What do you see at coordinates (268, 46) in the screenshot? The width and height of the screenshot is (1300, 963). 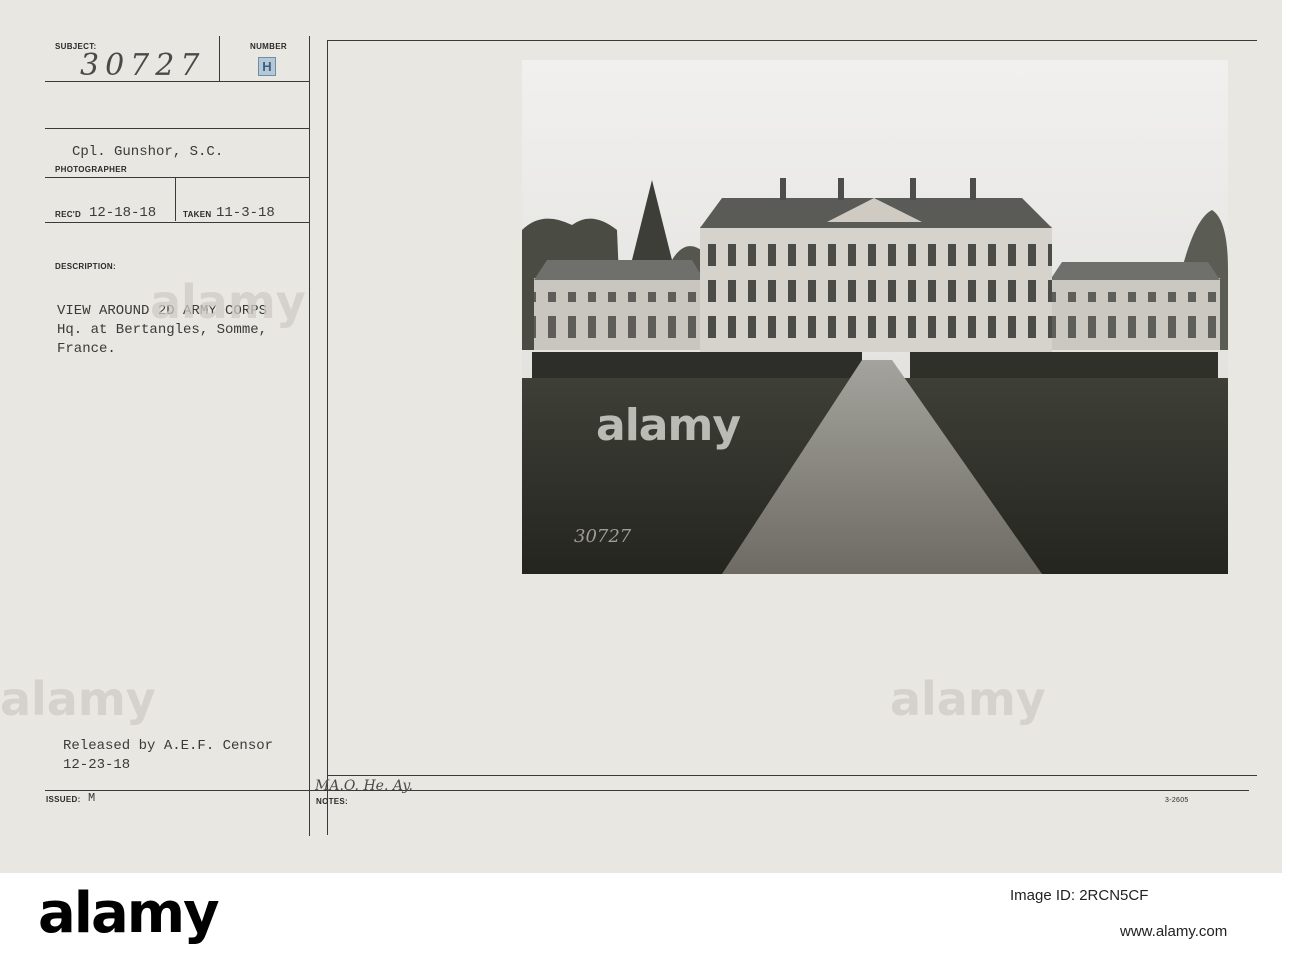 I see `number-label: NUMBER` at bounding box center [268, 46].